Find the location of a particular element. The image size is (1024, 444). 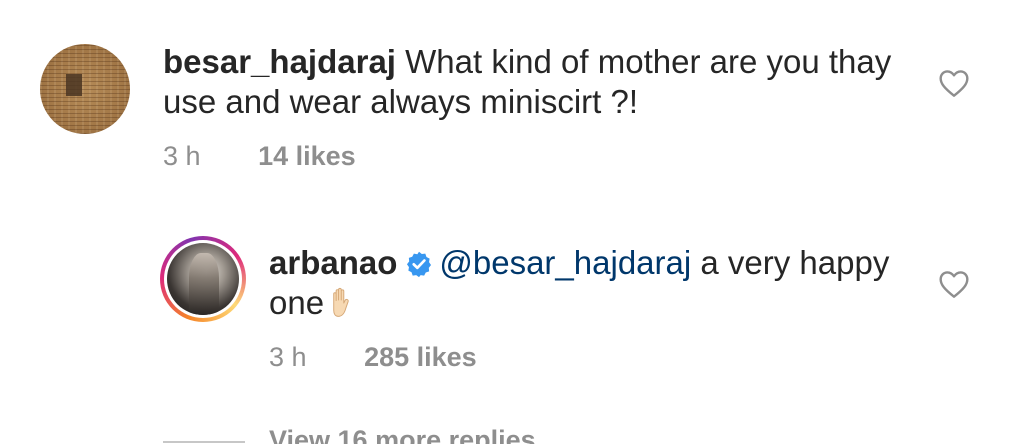

reply-mention: @besar_hajdaraj is located at coordinates (565, 262).